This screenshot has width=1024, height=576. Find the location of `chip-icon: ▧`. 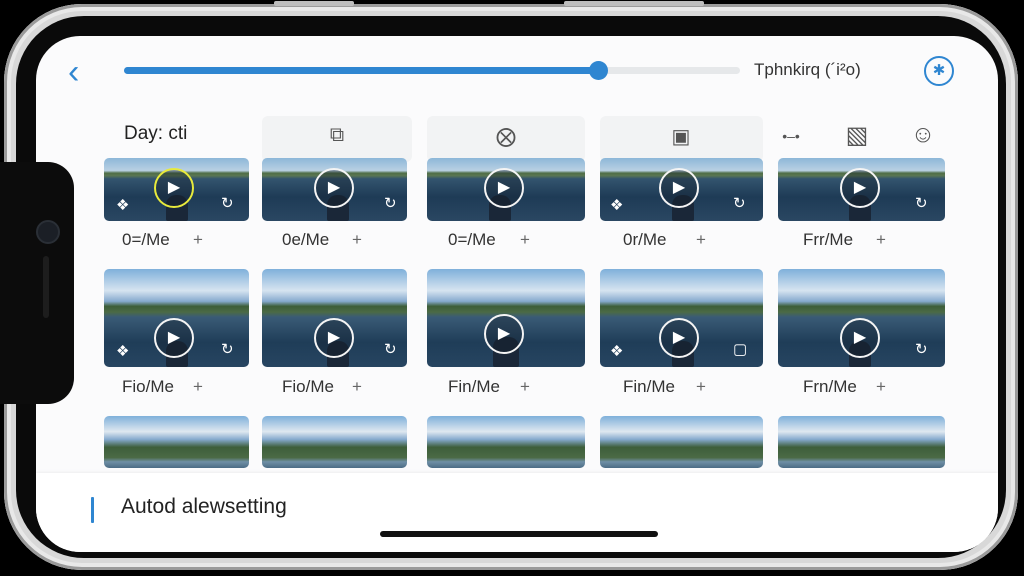

chip-icon: ▧ is located at coordinates (857, 135).